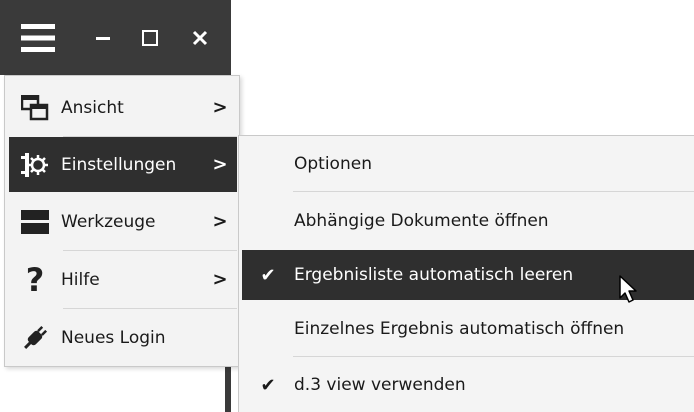  Describe the element at coordinates (113, 337) in the screenshot. I see `menu-item-label: Neues Login` at that location.